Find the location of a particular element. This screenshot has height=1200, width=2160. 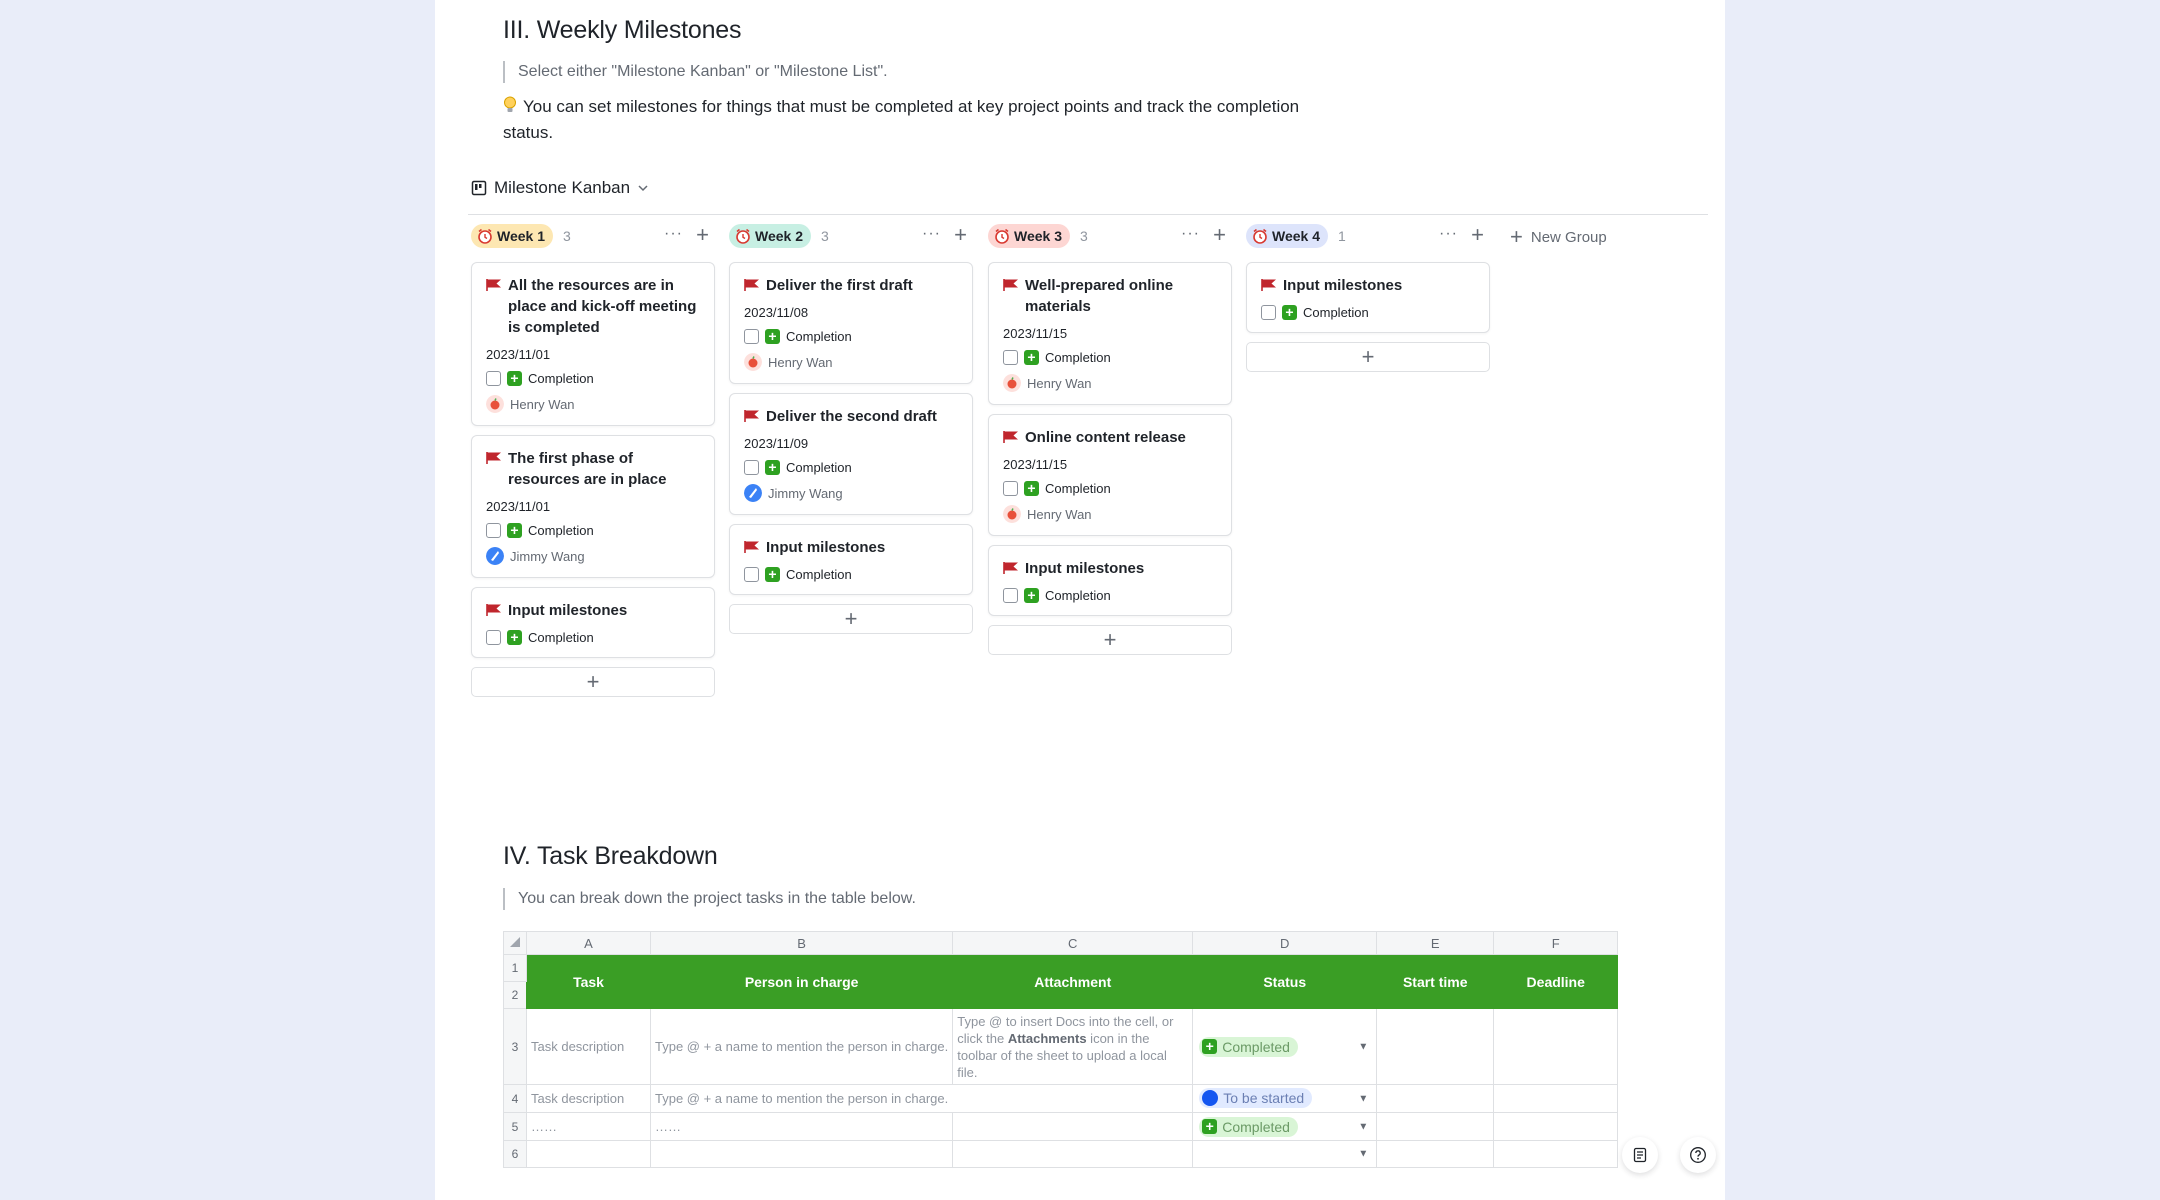

week-tag: Week 4 is located at coordinates (1287, 236).